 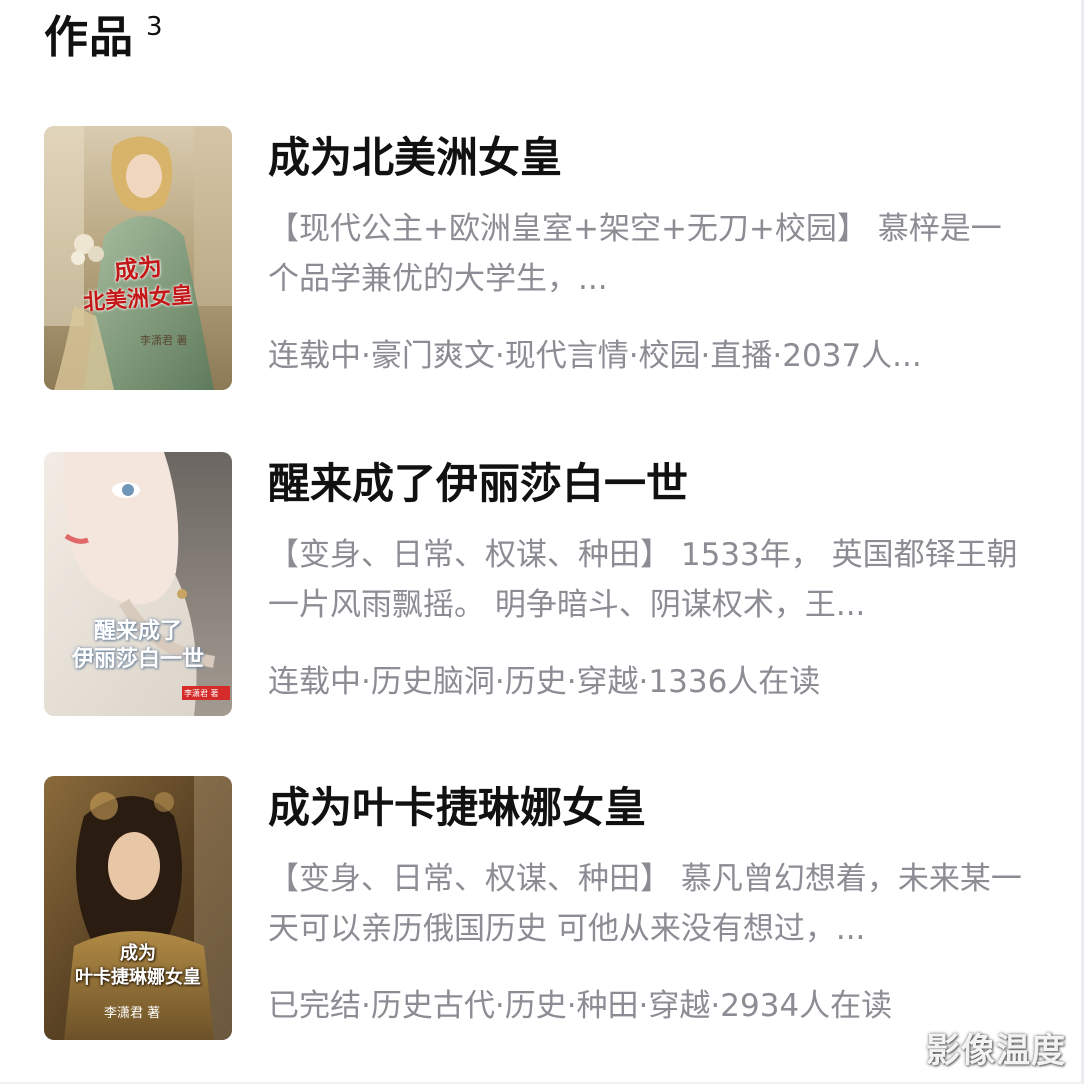 What do you see at coordinates (154, 27) in the screenshot?
I see `section-count: 3` at bounding box center [154, 27].